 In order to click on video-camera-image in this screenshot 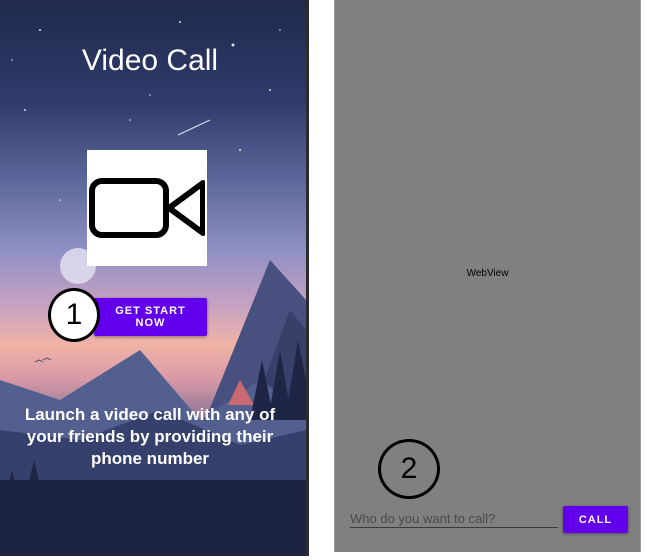, I will do `click(147, 208)`.